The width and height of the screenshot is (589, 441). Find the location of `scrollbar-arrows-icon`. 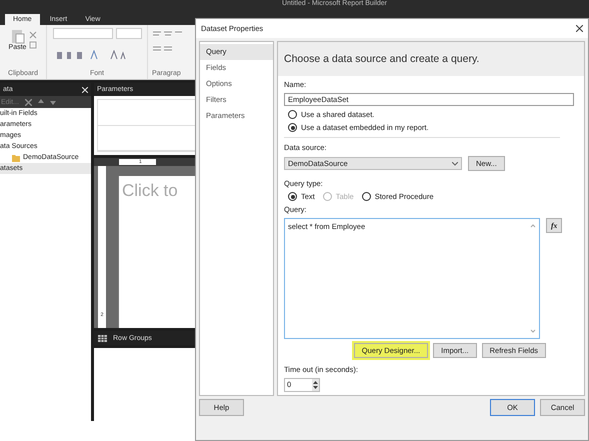

scrollbar-arrows-icon is located at coordinates (533, 278).